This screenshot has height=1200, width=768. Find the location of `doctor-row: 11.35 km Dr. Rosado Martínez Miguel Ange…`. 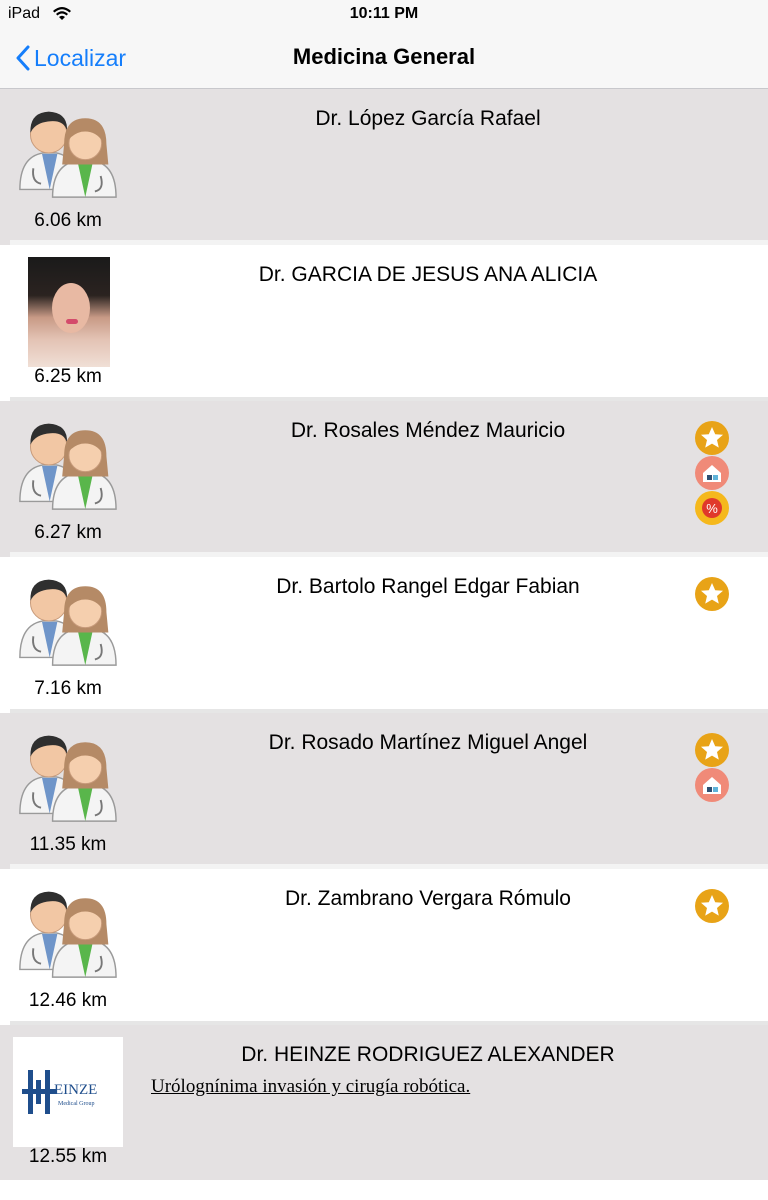

doctor-row: 11.35 km Dr. Rosado Martínez Miguel Ange… is located at coordinates (384, 791).